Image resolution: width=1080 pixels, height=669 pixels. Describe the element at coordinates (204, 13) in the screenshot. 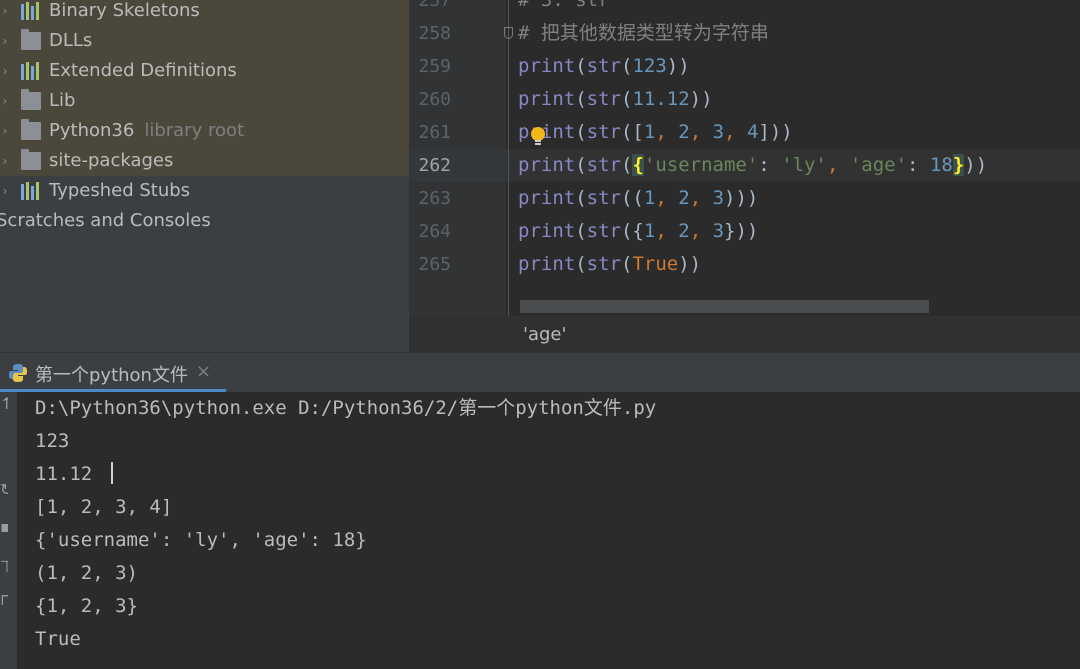

I see `tree-item-binary-skeletons: › Binary Skeletons` at that location.